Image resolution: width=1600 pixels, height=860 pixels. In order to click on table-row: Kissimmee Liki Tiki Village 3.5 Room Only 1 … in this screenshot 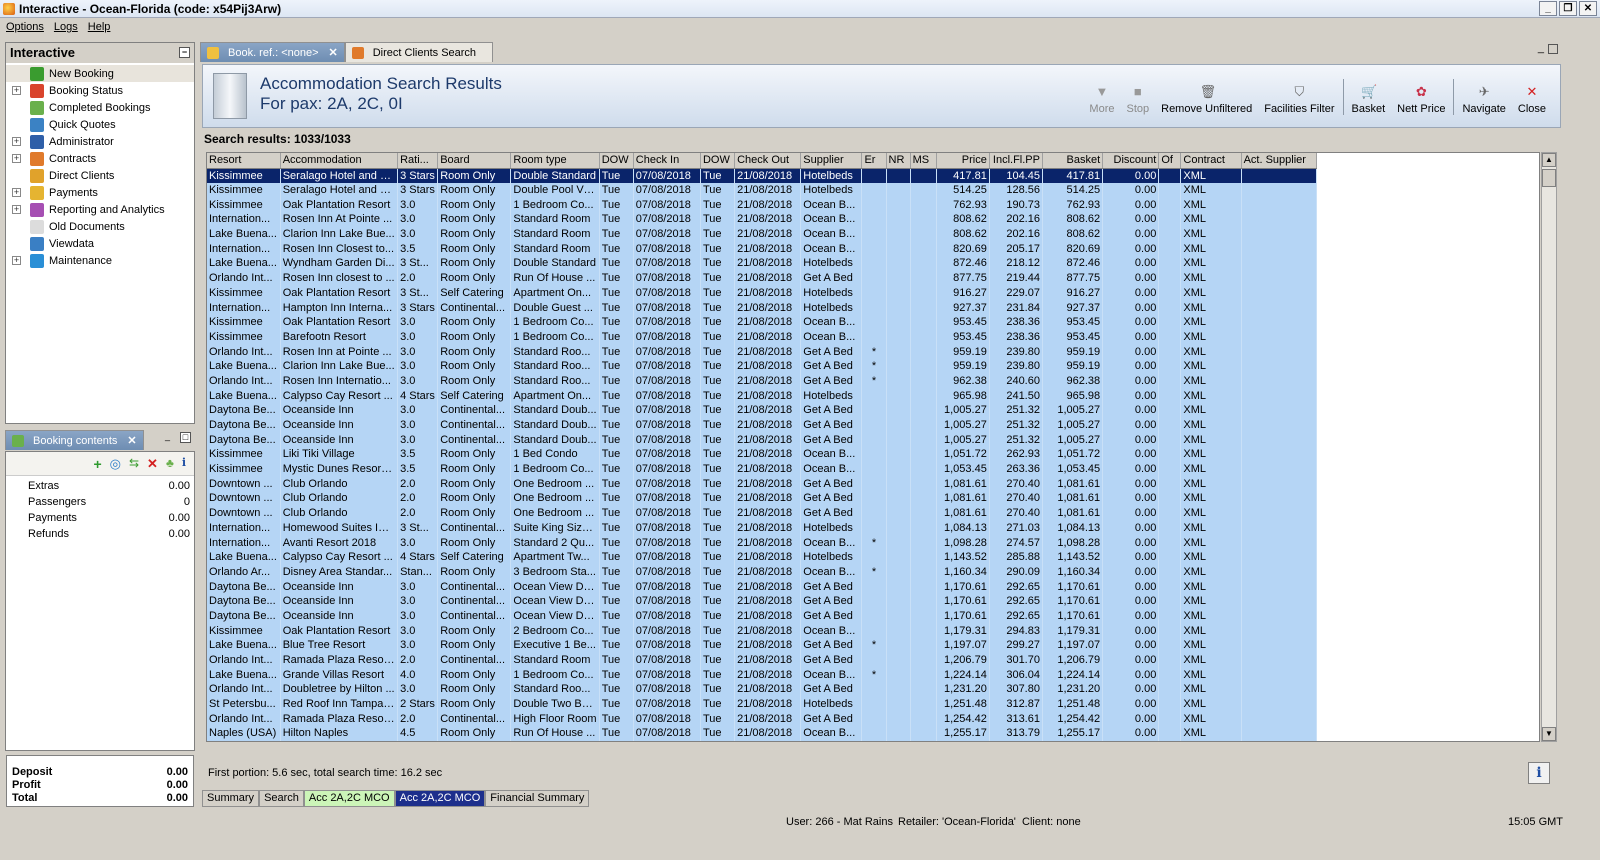, I will do `click(762, 454)`.